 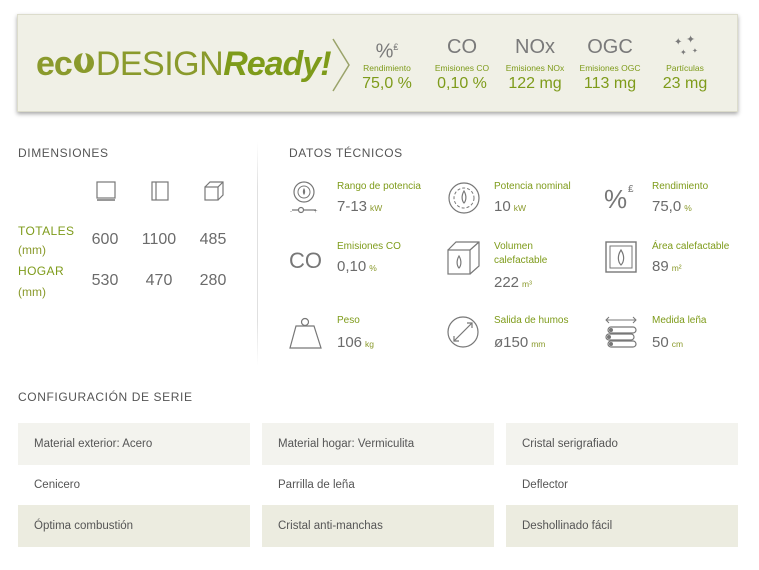 I want to click on dim-hogar-depth: 280, so click(x=213, y=280).